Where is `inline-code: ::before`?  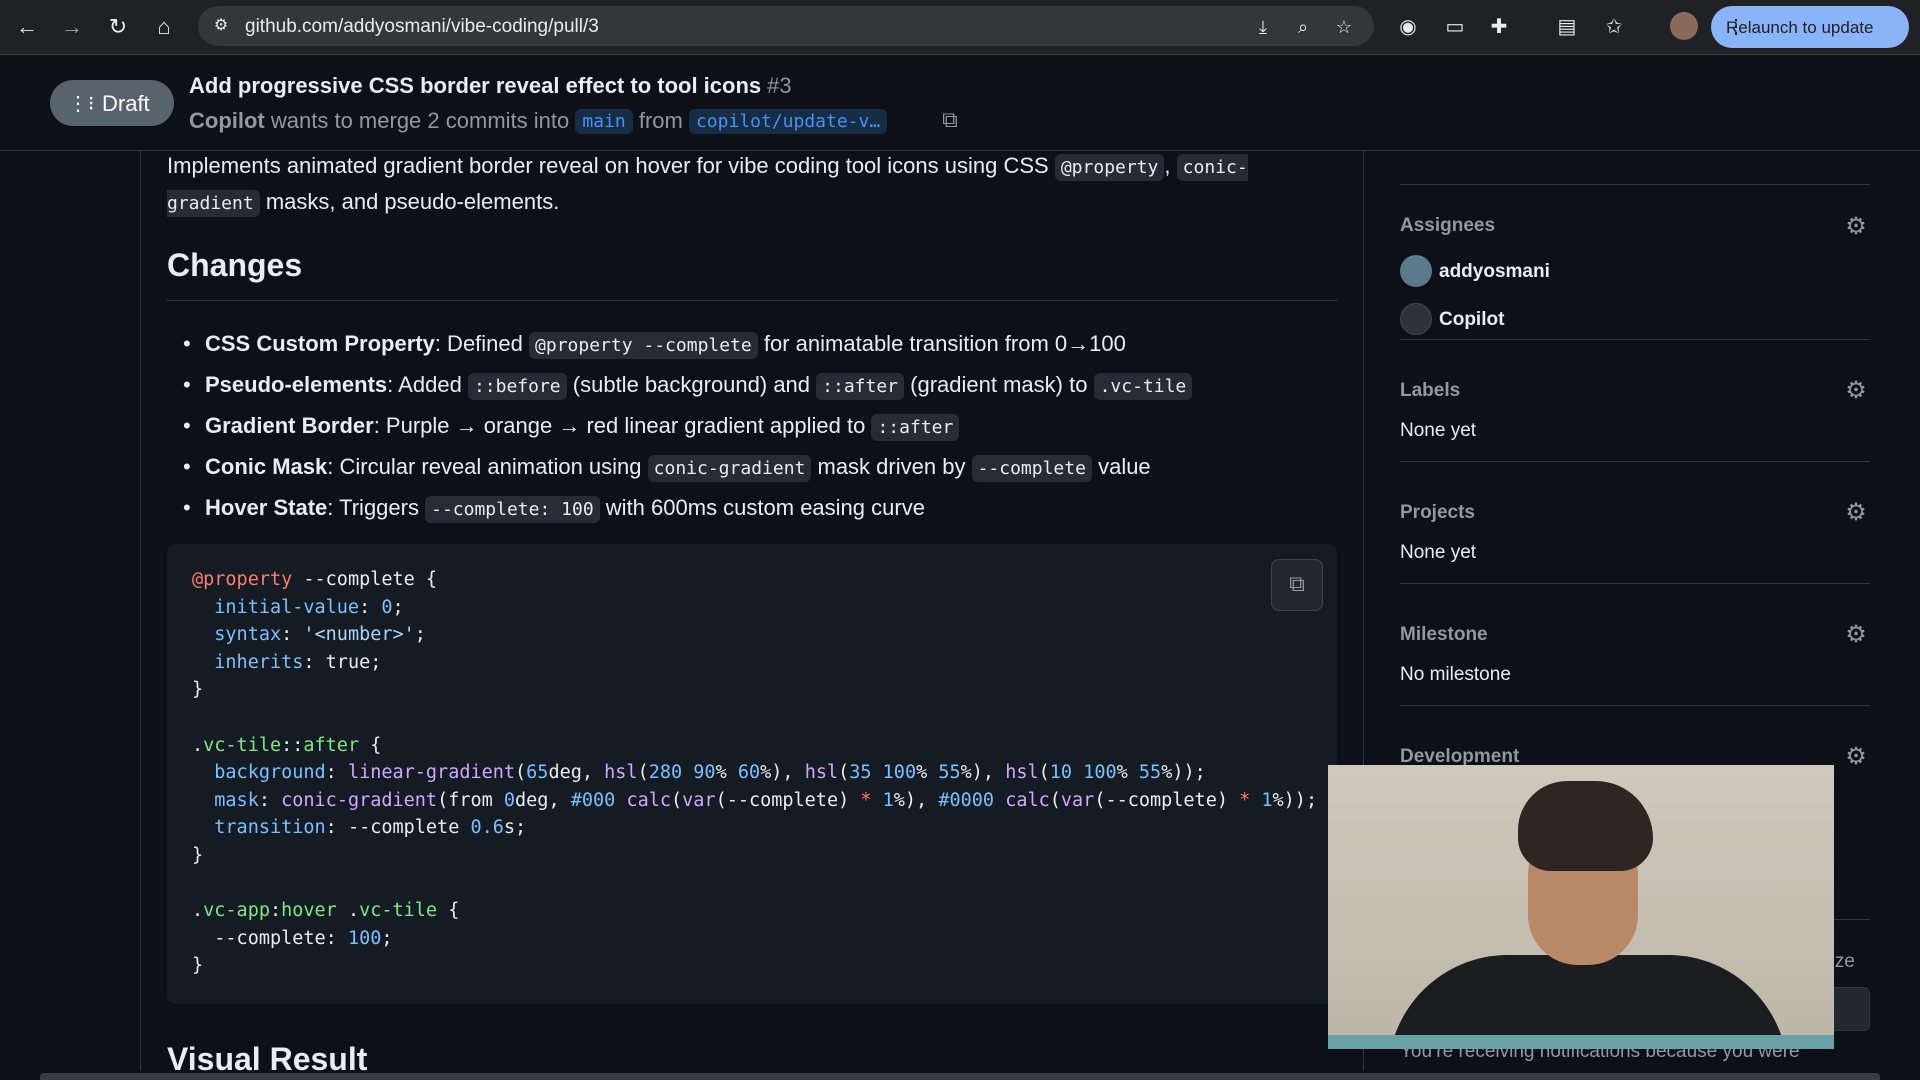
inline-code: ::before is located at coordinates (517, 386).